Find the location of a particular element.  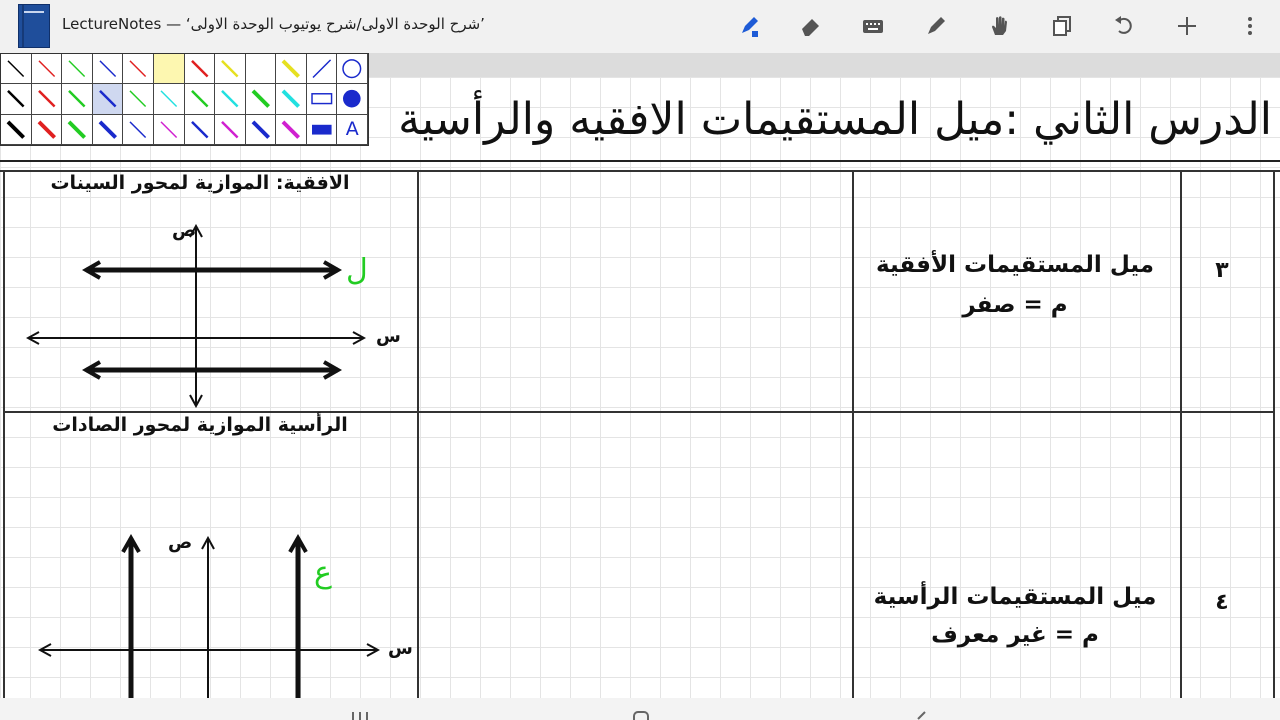

pen-black-thick is located at coordinates (16, 129).